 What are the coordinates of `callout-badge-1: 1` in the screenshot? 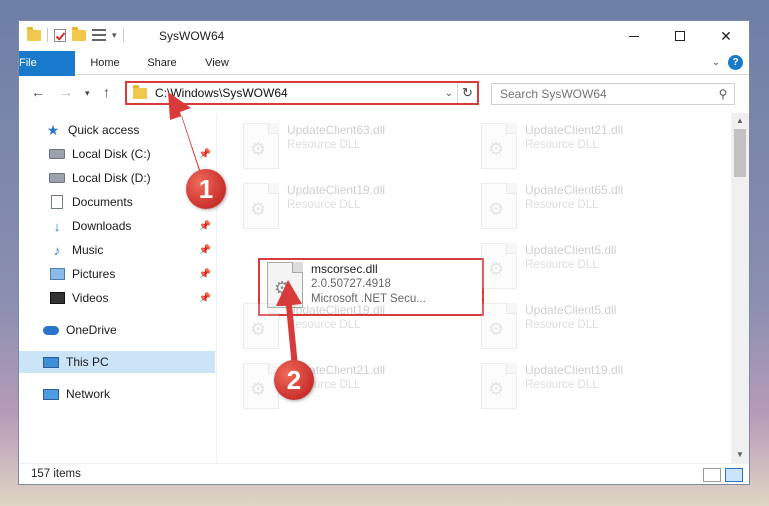 It's located at (206, 189).